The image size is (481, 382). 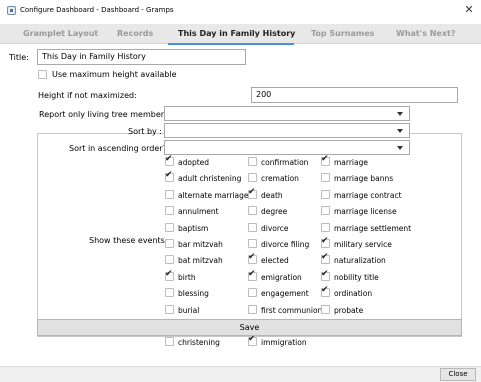 I want to click on event-option-christening: christening, so click(x=192, y=342).